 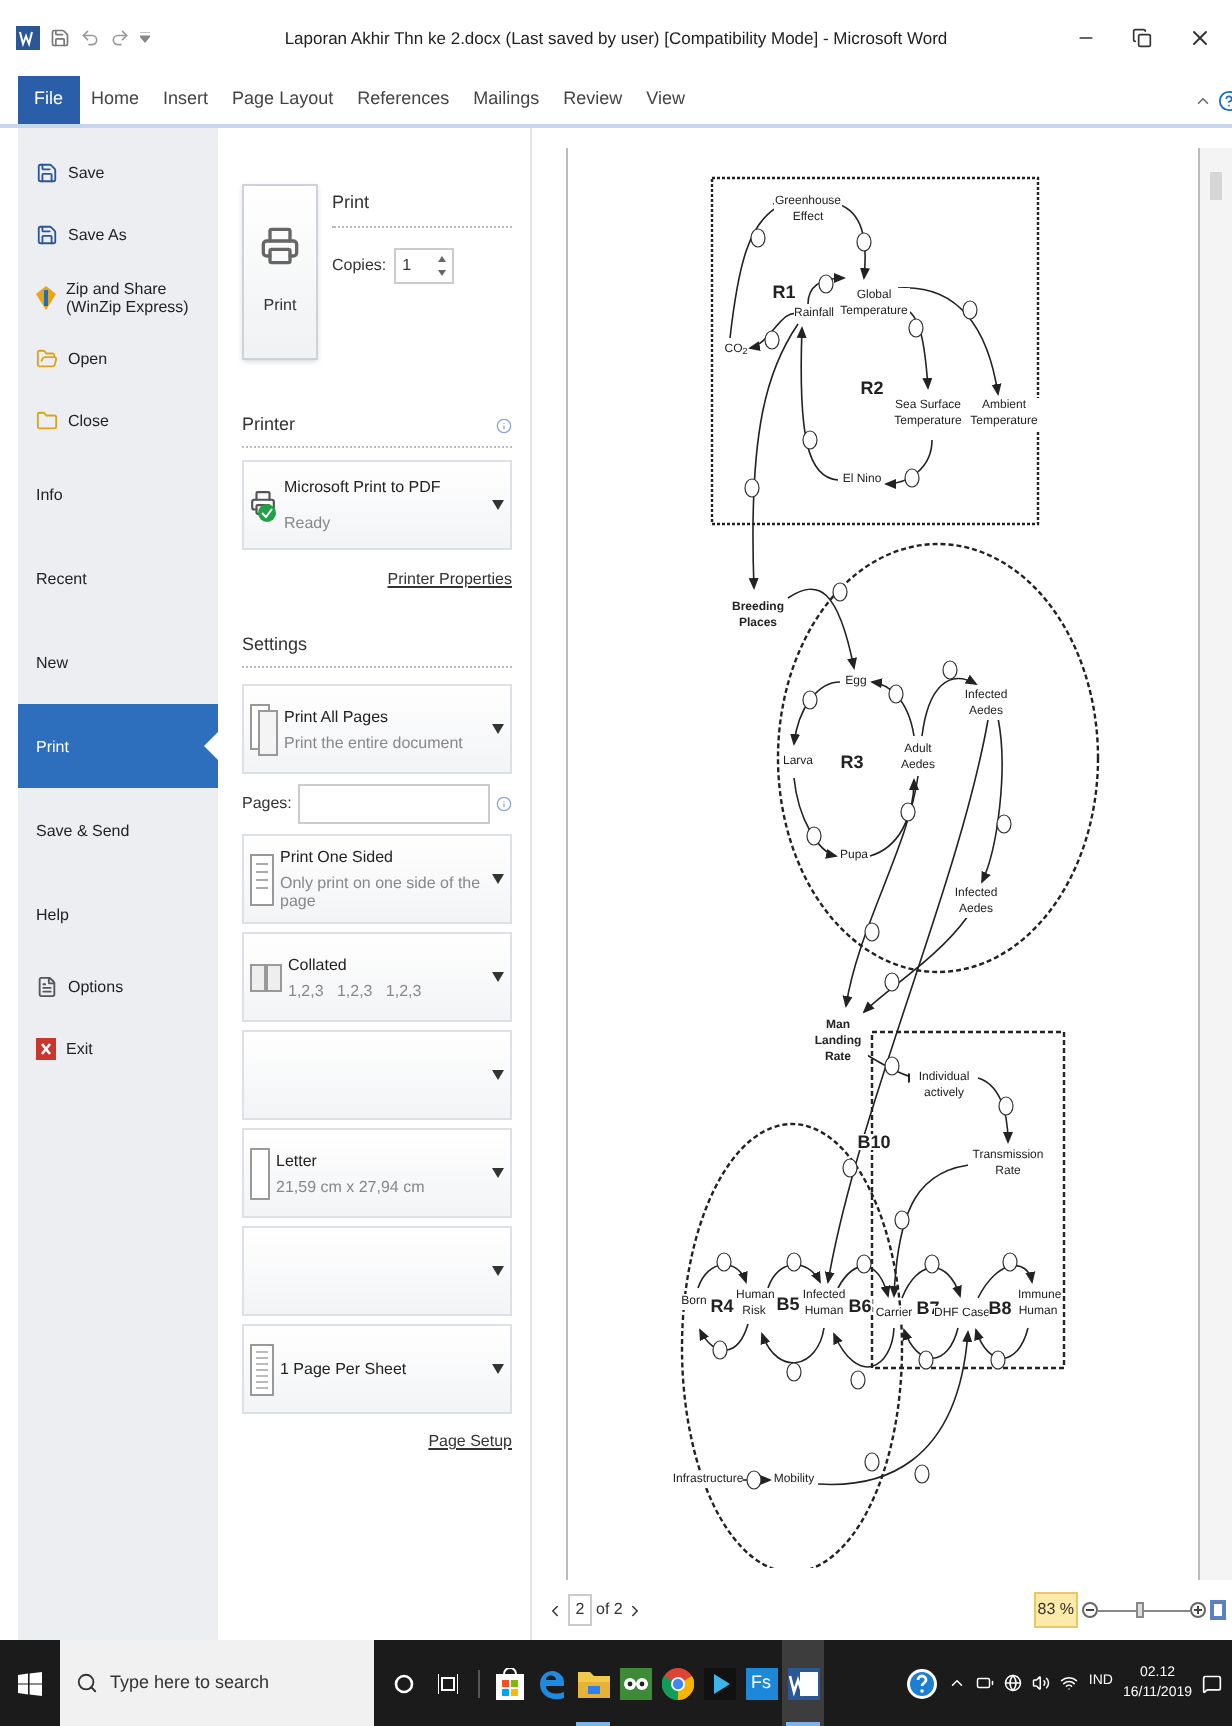 I want to click on nav-label: Save As, so click(x=97, y=235).